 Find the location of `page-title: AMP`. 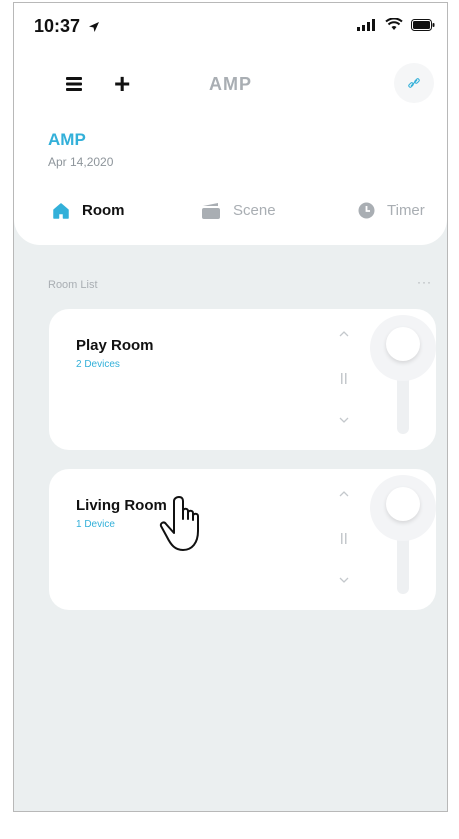

page-title: AMP is located at coordinates (230, 84).